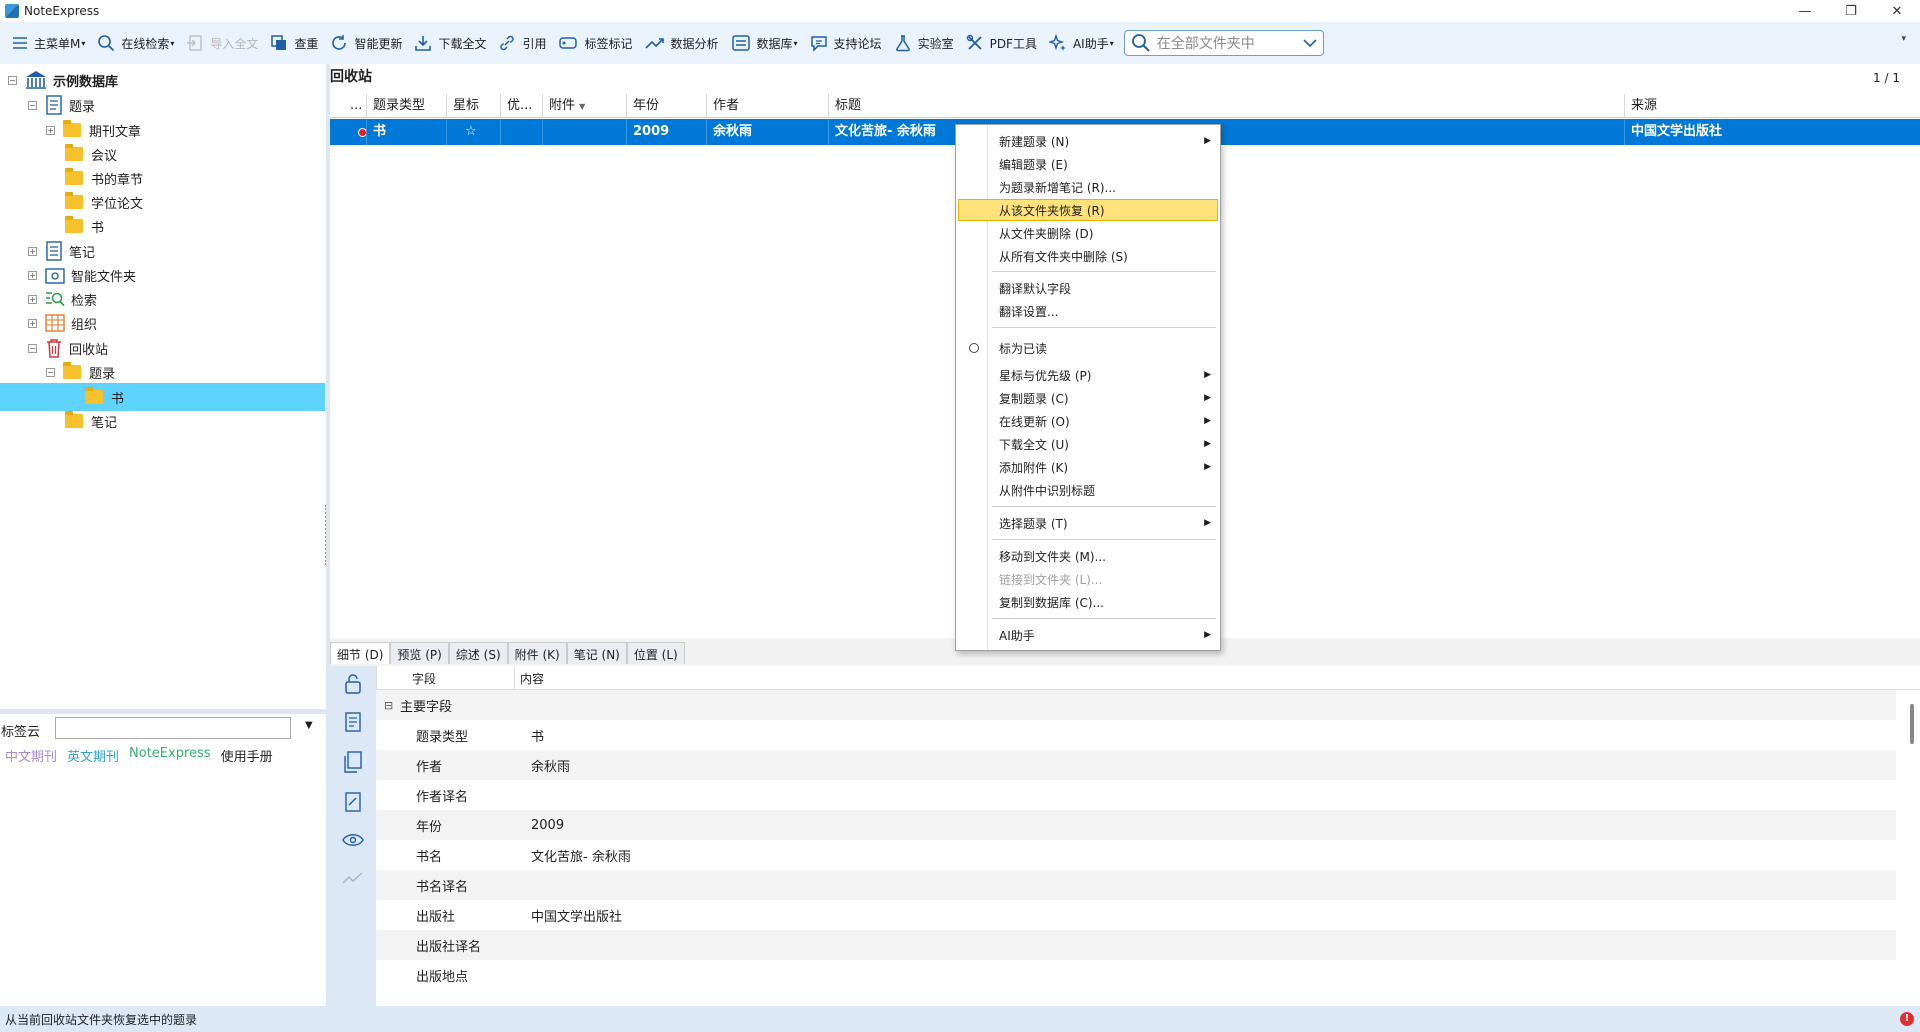 The height and width of the screenshot is (1032, 1920). I want to click on column-type: 题录类型, so click(406, 106).